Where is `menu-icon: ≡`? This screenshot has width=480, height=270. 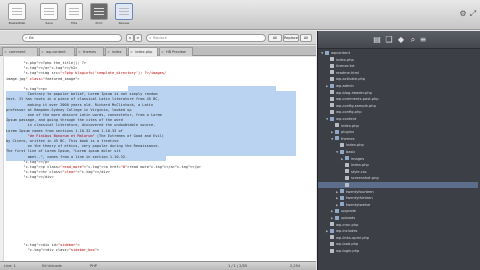 menu-icon: ≡ is located at coordinates (423, 40).